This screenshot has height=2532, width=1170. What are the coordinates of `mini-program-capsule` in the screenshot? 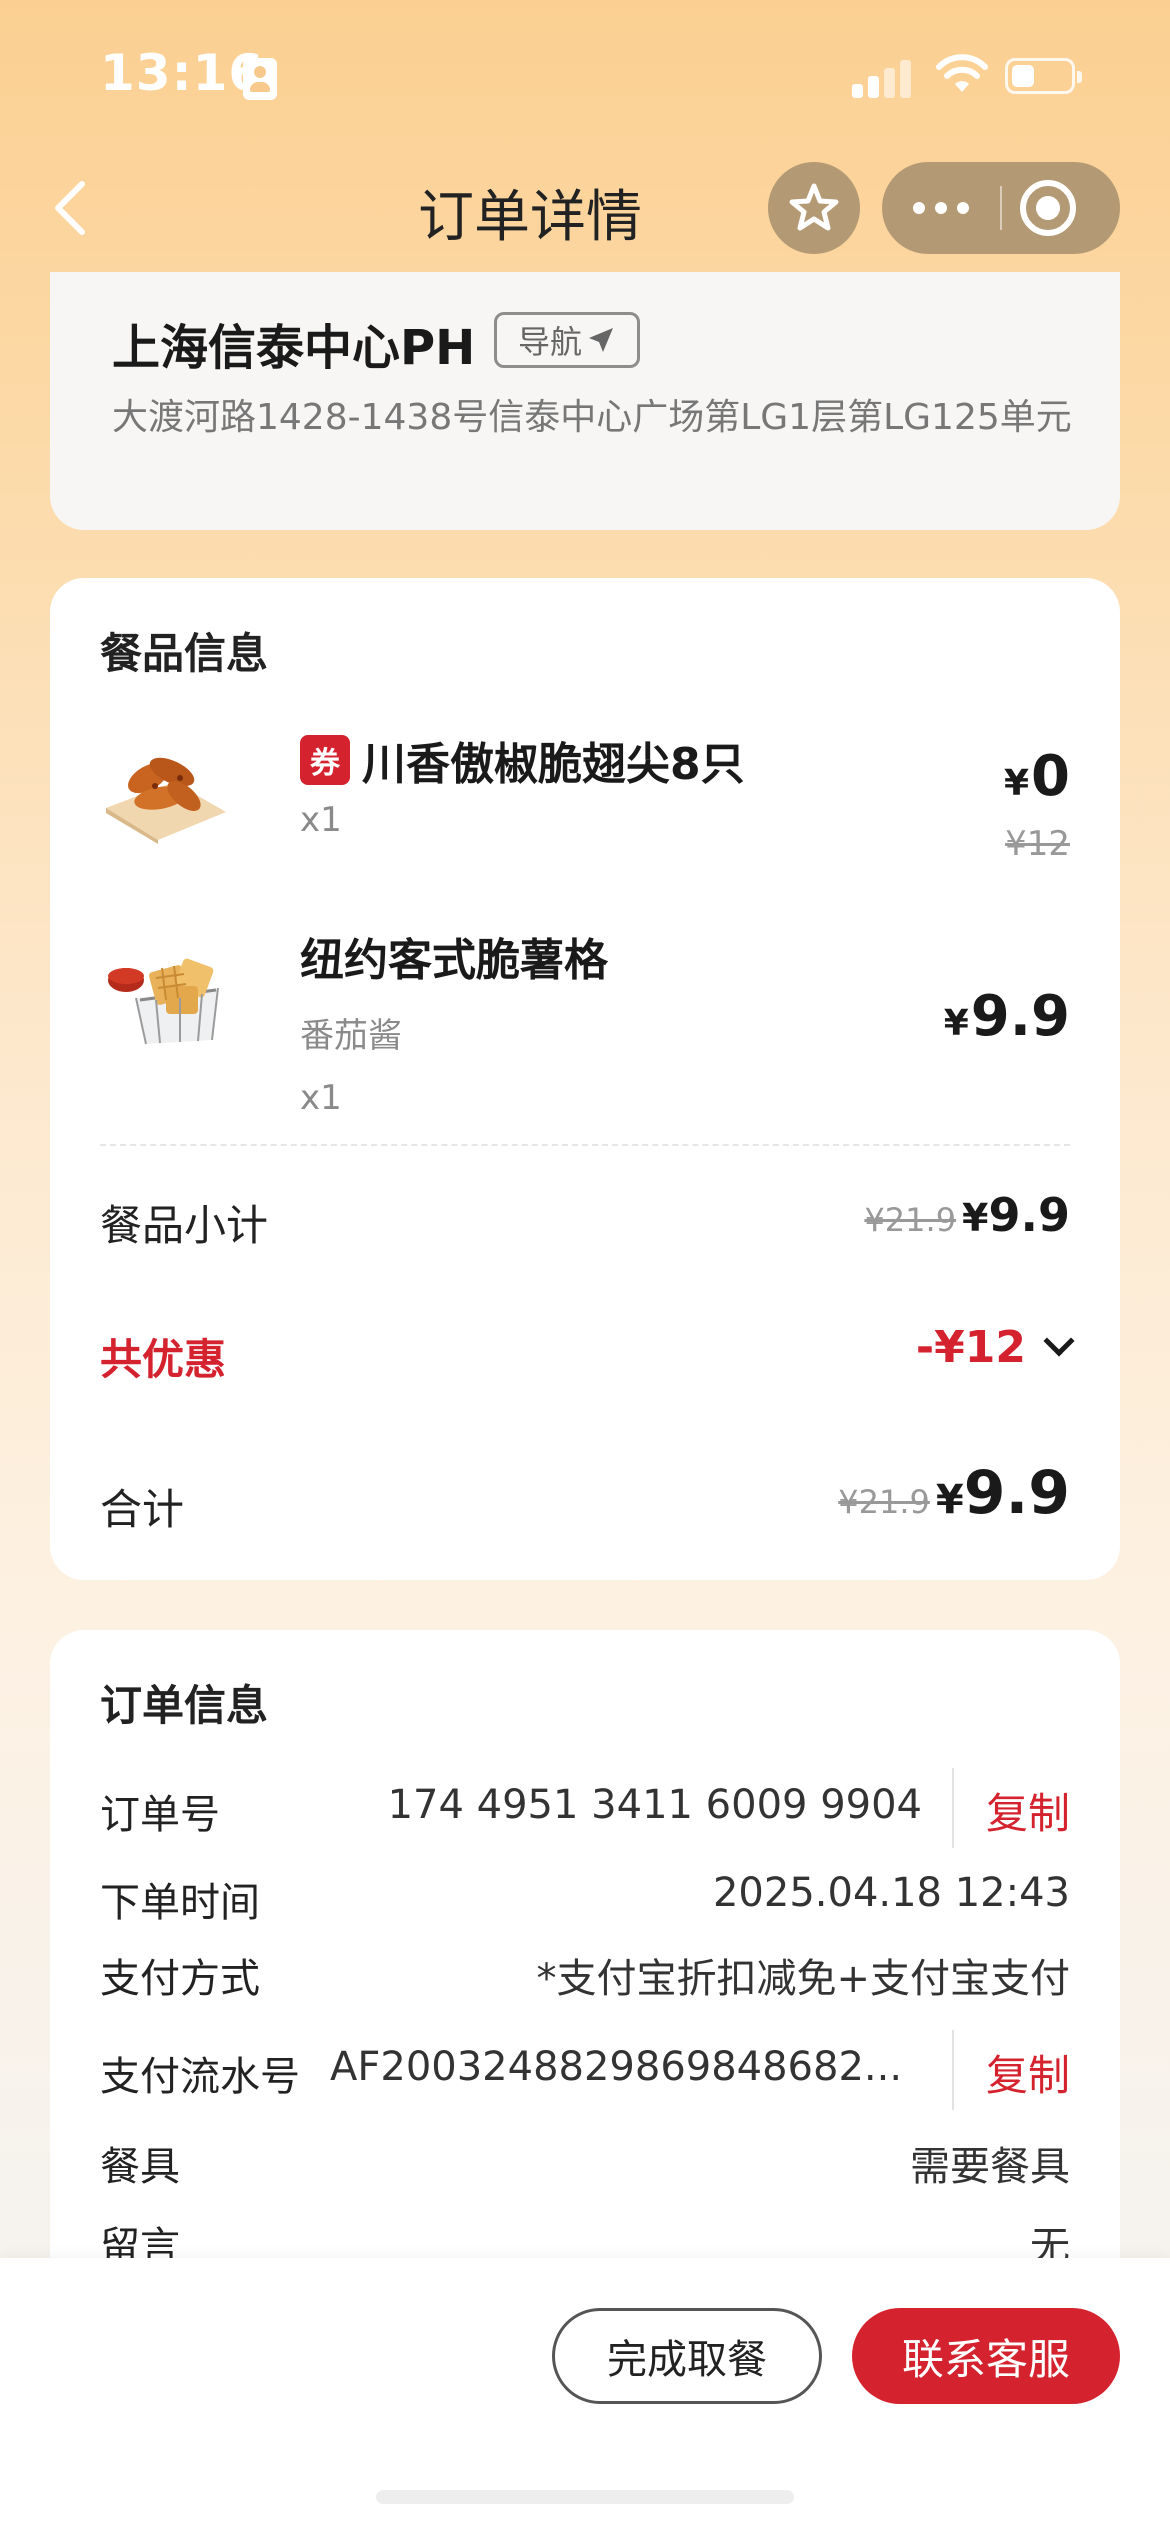 It's located at (1001, 208).